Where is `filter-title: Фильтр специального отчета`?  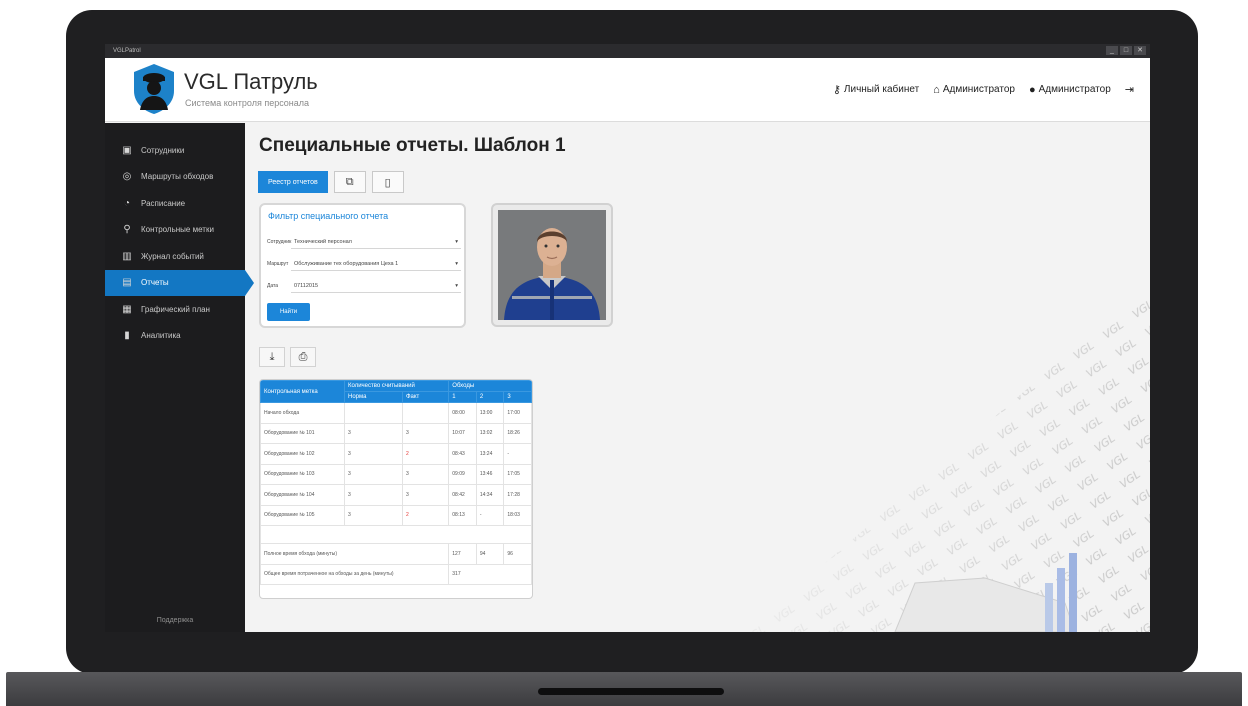 filter-title: Фильтр специального отчета is located at coordinates (328, 216).